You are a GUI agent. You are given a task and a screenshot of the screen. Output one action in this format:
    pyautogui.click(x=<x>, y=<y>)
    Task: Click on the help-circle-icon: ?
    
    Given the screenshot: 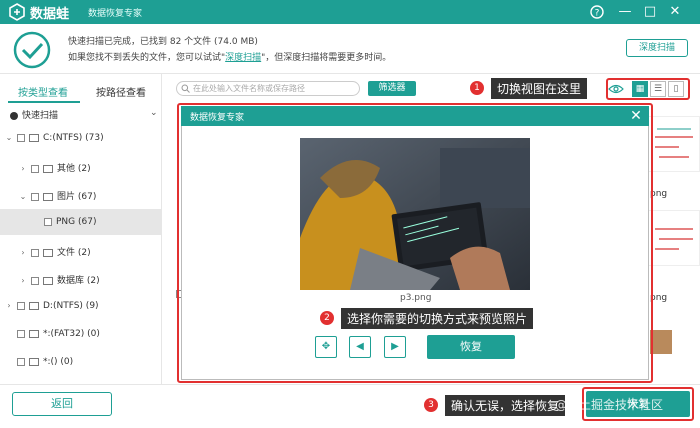 What is the action you would take?
    pyautogui.click(x=597, y=12)
    